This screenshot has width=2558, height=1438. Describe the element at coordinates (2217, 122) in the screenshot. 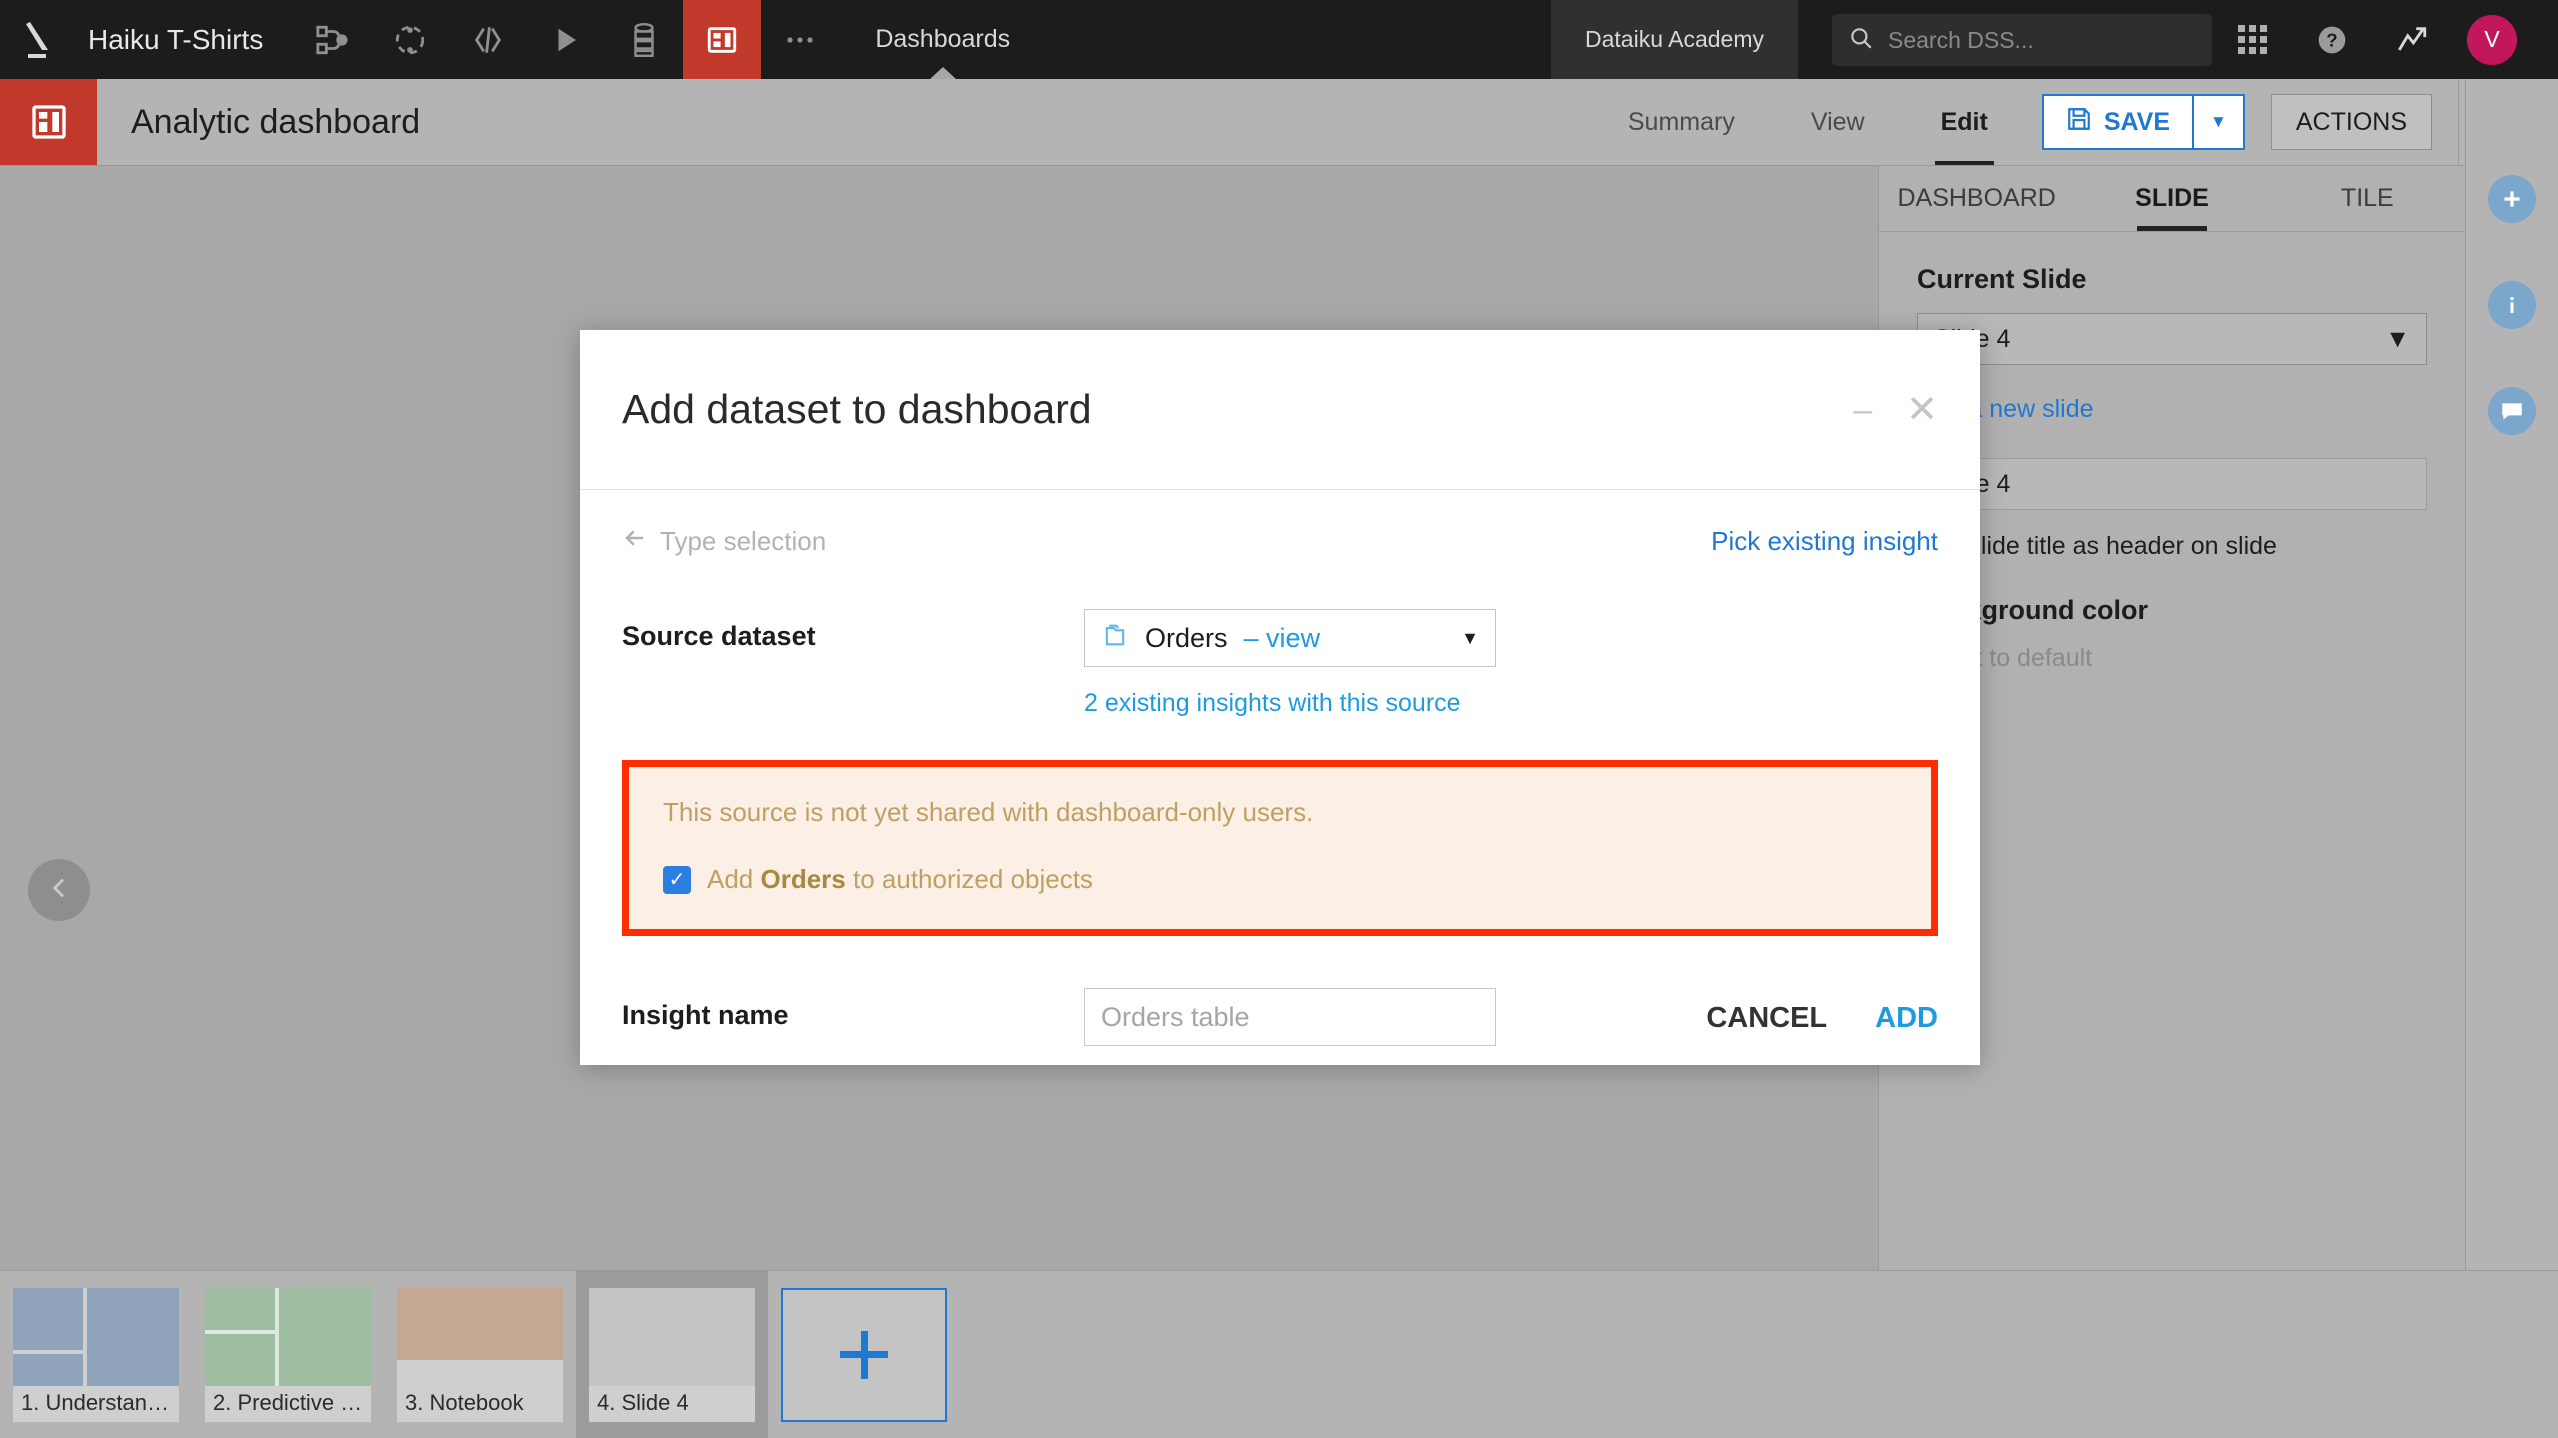

I see `save-dropdown-caret: ▼` at that location.